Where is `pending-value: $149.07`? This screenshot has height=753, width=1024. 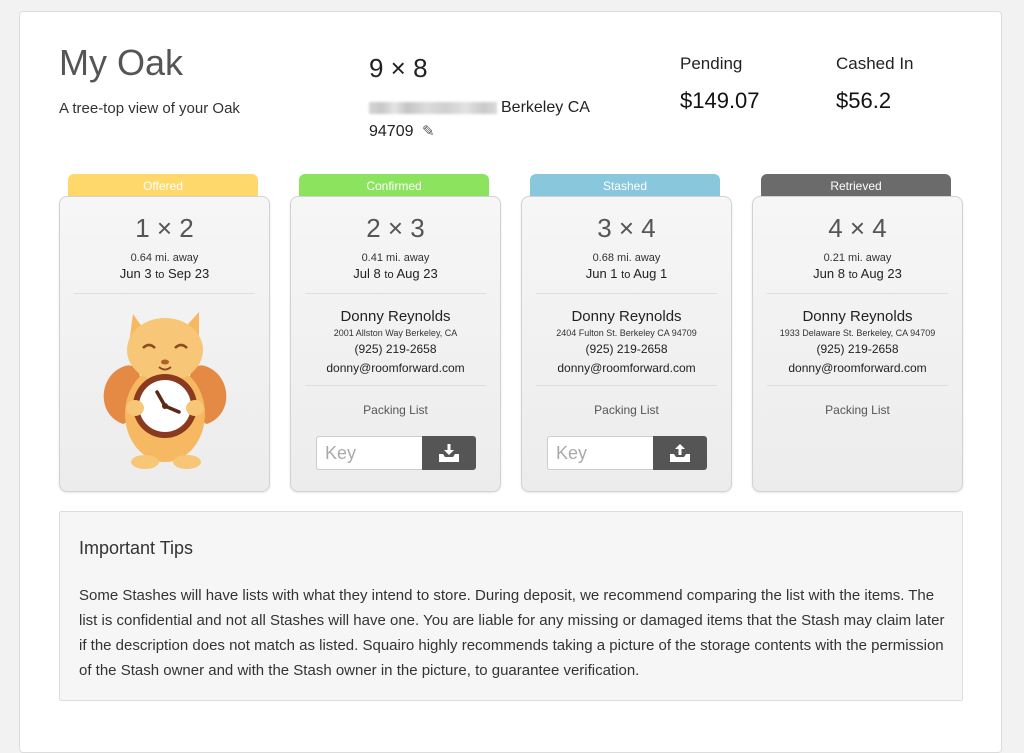
pending-value: $149.07 is located at coordinates (720, 100).